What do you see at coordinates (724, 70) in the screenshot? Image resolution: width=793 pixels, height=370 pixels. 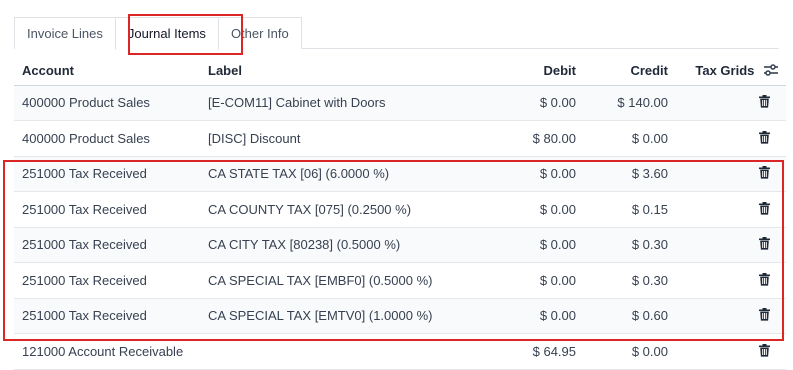 I see `column-header-tax-grids-label: Tax Grids` at bounding box center [724, 70].